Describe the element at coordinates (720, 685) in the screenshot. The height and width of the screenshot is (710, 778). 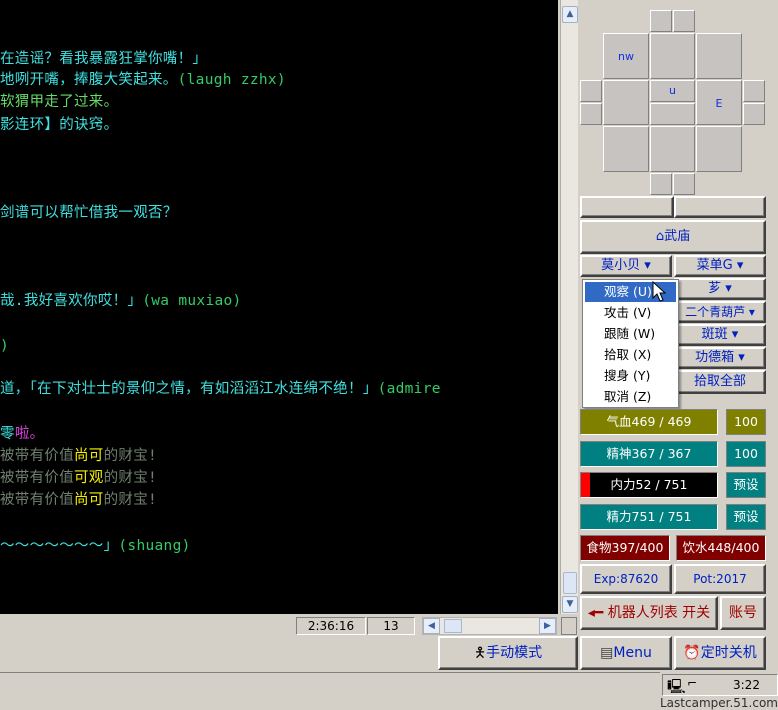
I see `system-tray: 🖳 ⌐ 3:22` at that location.